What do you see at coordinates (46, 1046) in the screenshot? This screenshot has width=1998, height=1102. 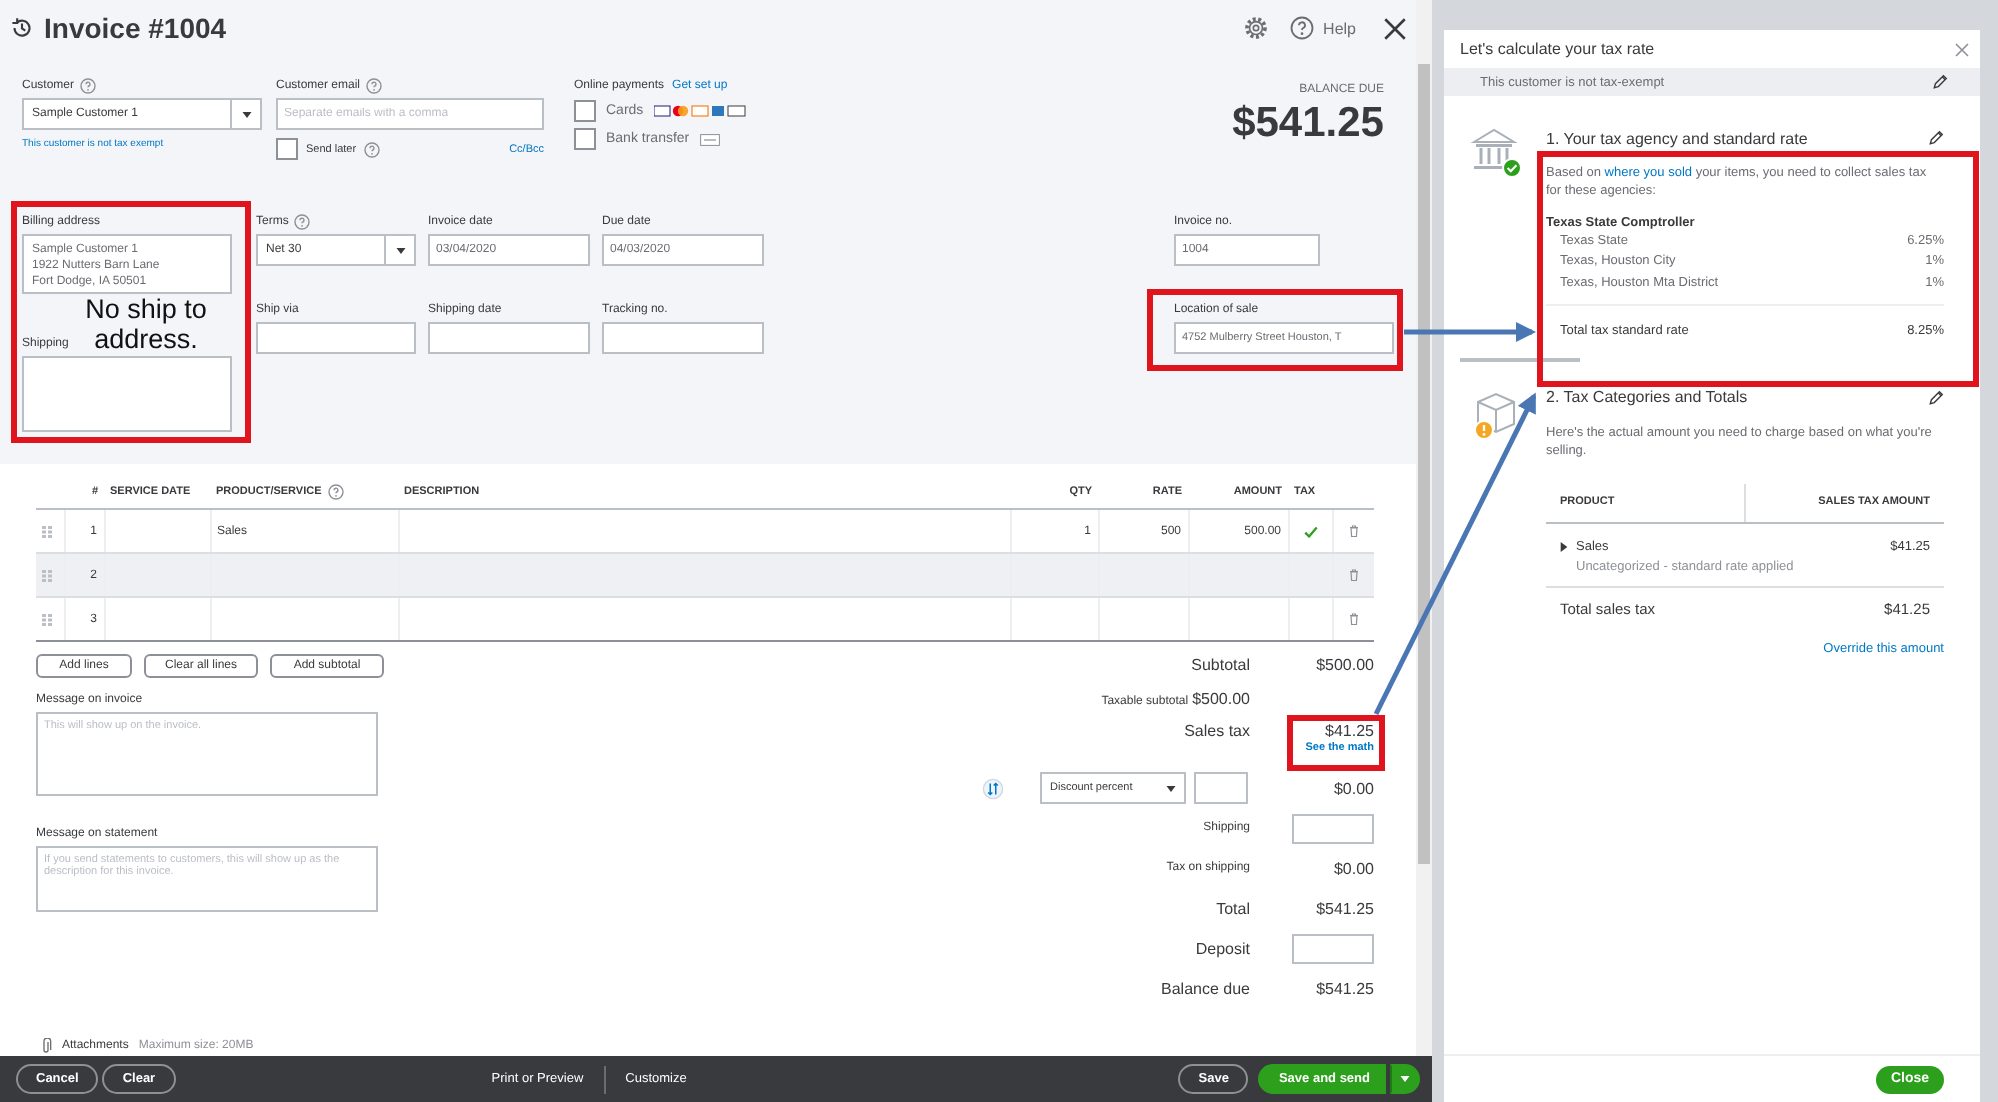 I see `paperclip-icon` at bounding box center [46, 1046].